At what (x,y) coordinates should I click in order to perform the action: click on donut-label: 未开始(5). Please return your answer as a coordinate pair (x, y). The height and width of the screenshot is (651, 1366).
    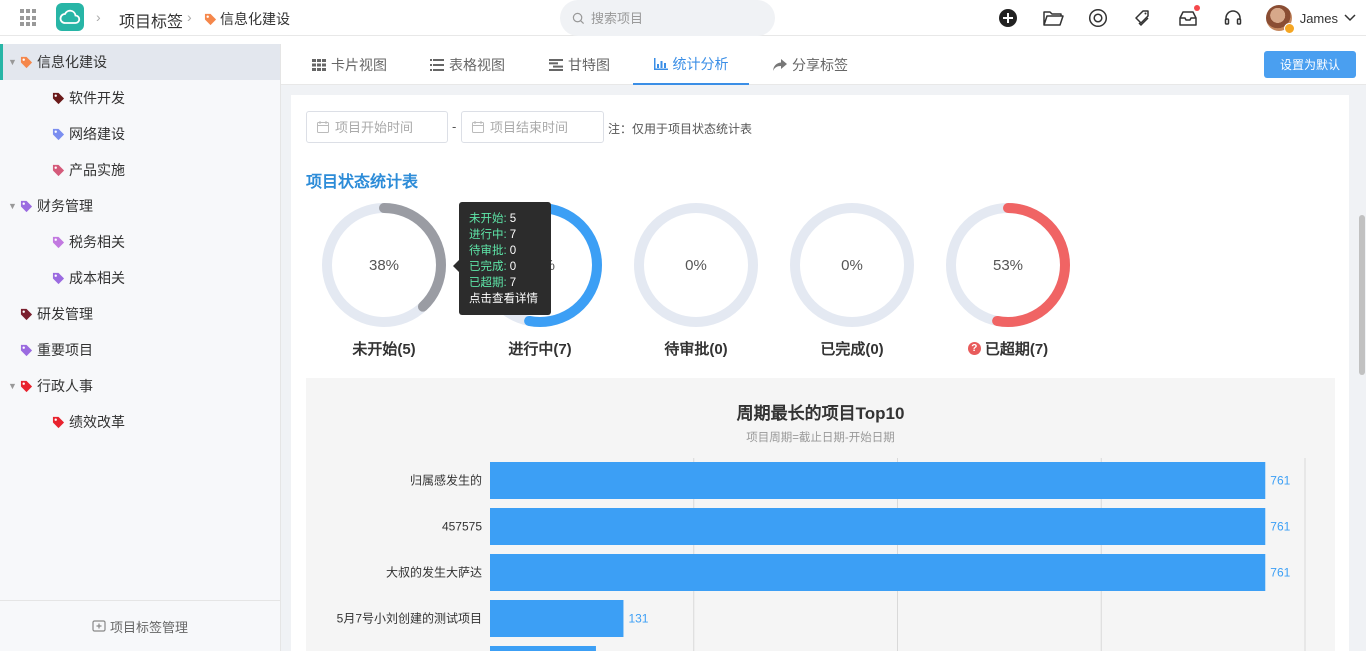
    Looking at the image, I should click on (384, 348).